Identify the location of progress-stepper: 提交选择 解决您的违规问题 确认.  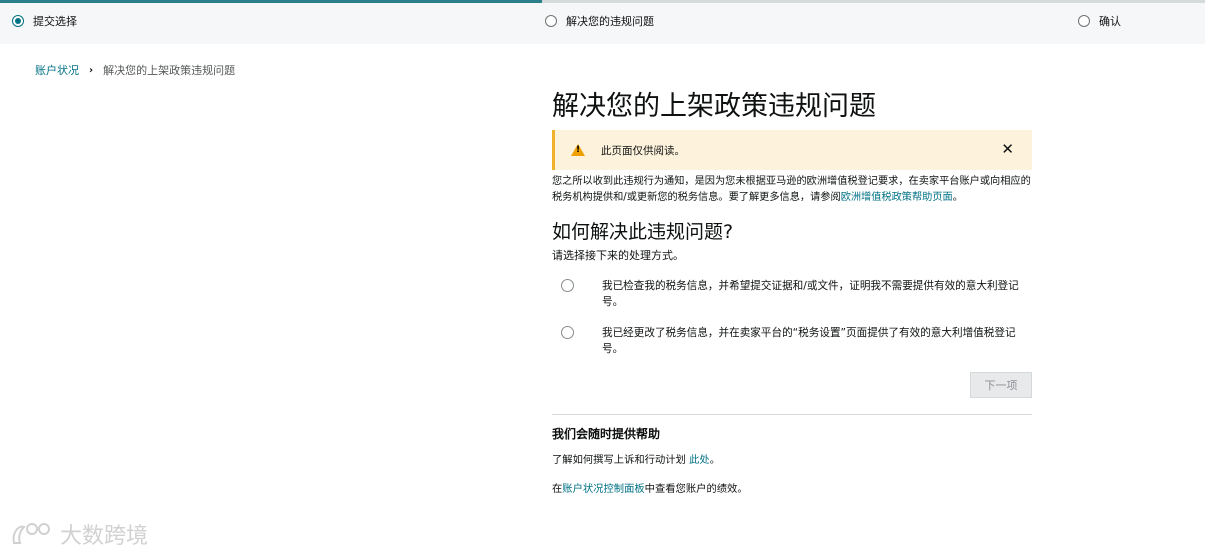
(602, 22).